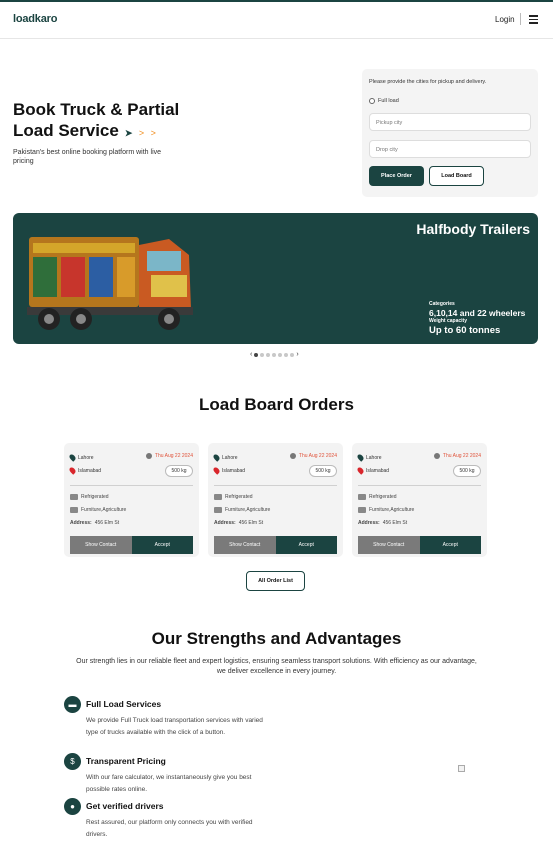 This screenshot has height=855, width=553. Describe the element at coordinates (276, 638) in the screenshot. I see `advantages-title: Our Strengths and Advantages` at that location.